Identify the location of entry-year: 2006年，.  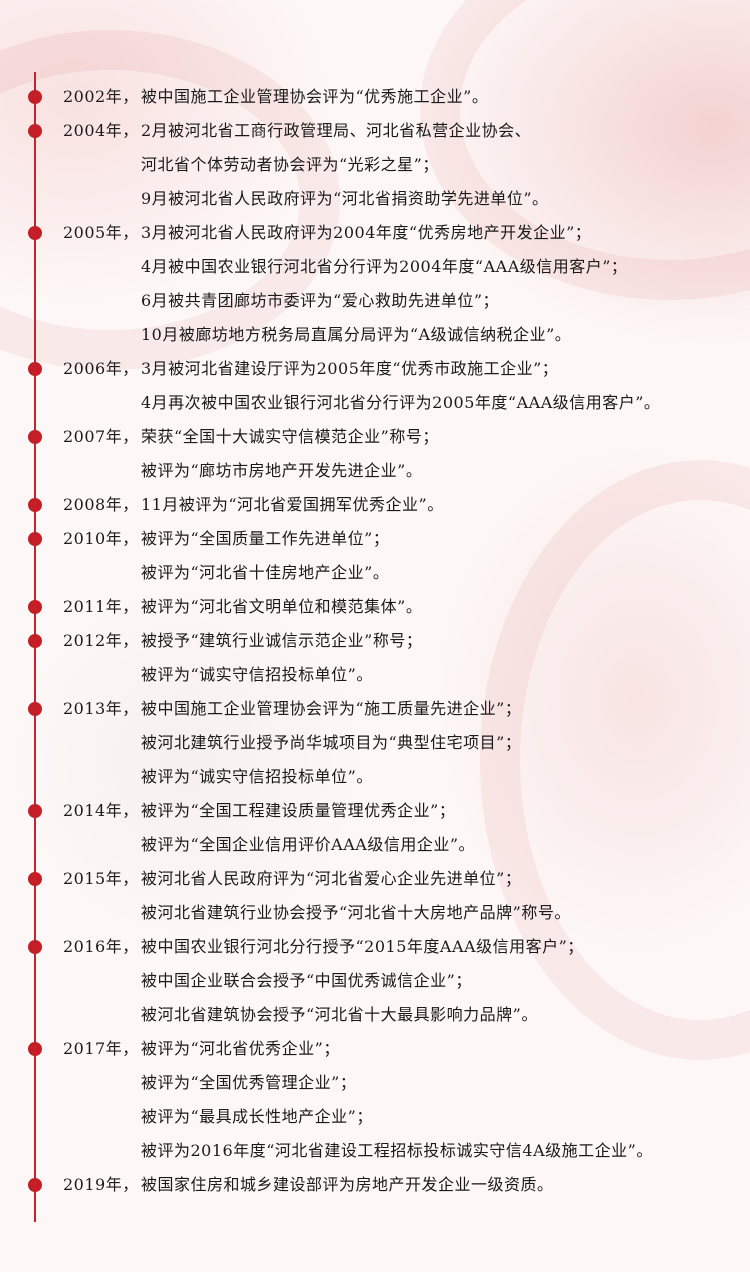
(101, 368).